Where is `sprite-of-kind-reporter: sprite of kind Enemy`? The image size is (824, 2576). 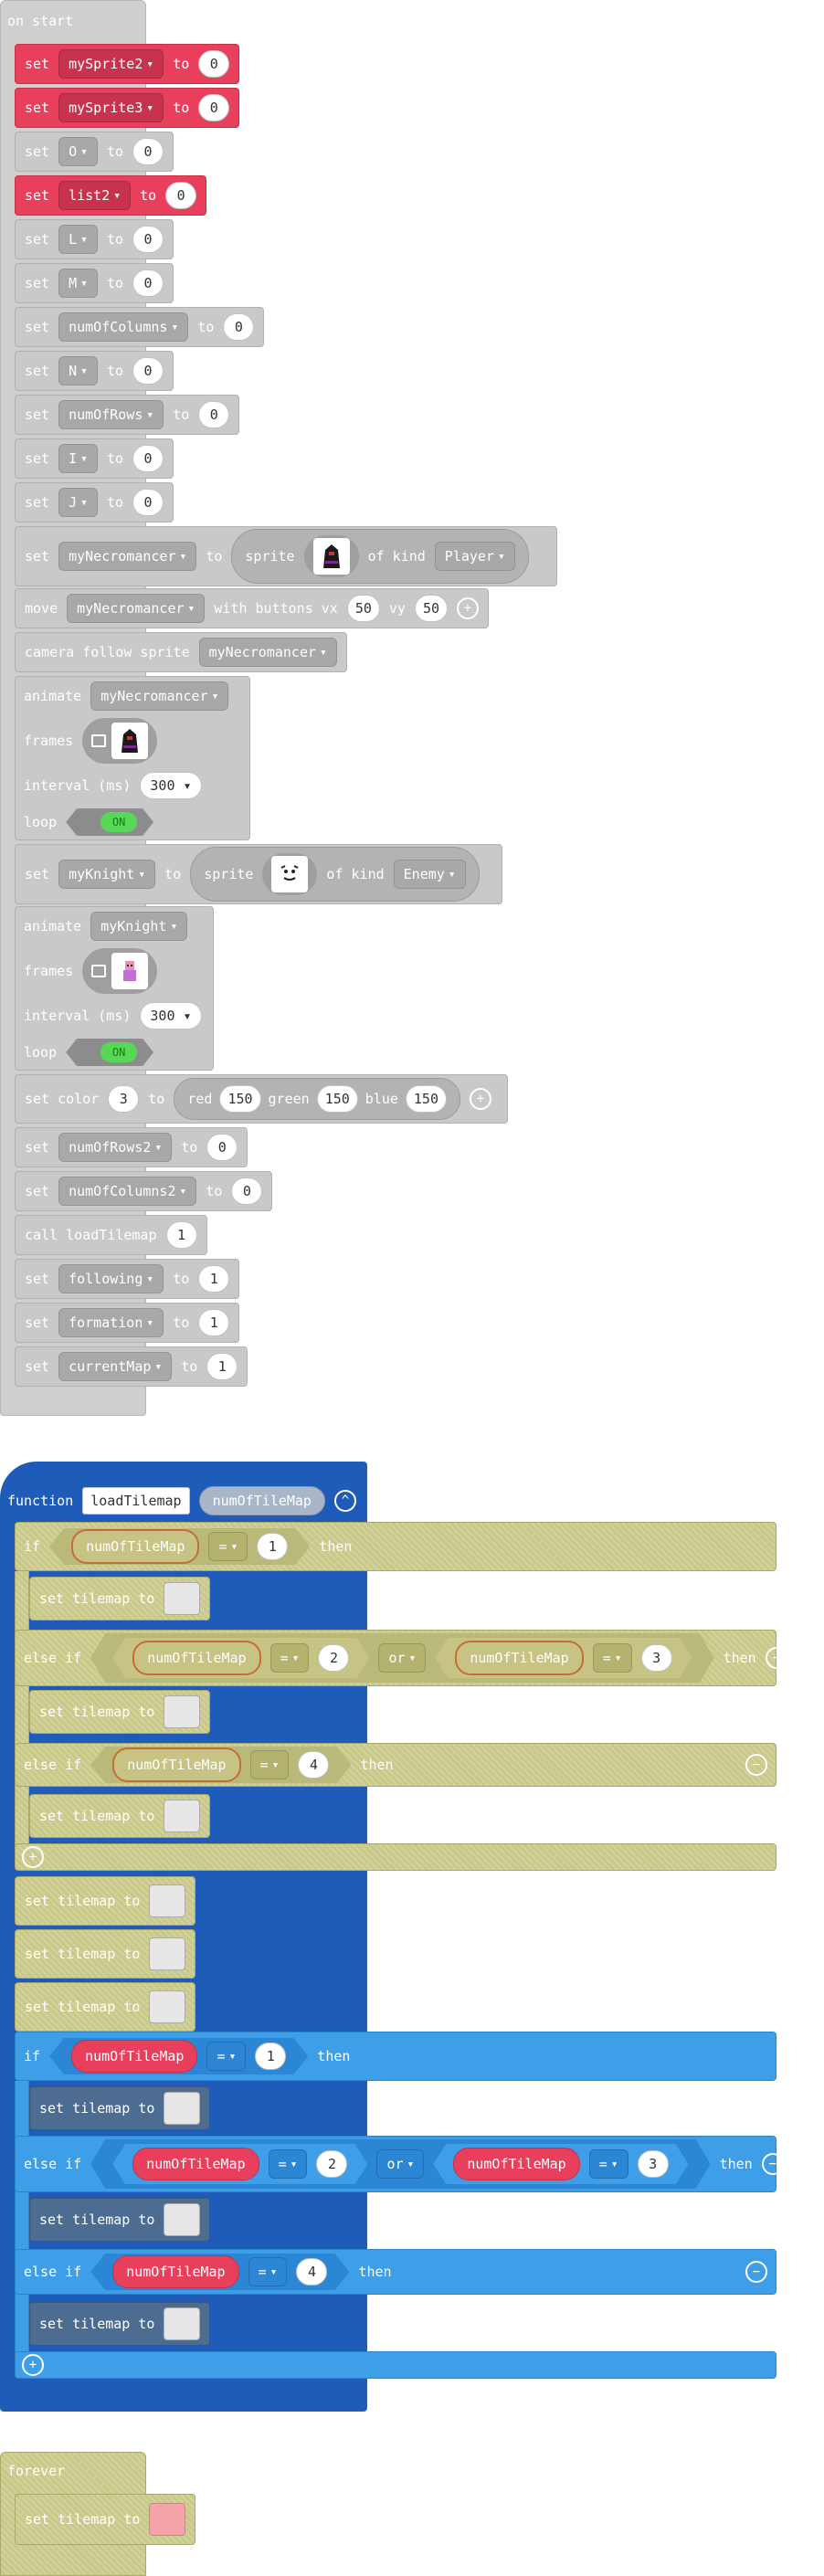 sprite-of-kind-reporter: sprite of kind Enemy is located at coordinates (335, 874).